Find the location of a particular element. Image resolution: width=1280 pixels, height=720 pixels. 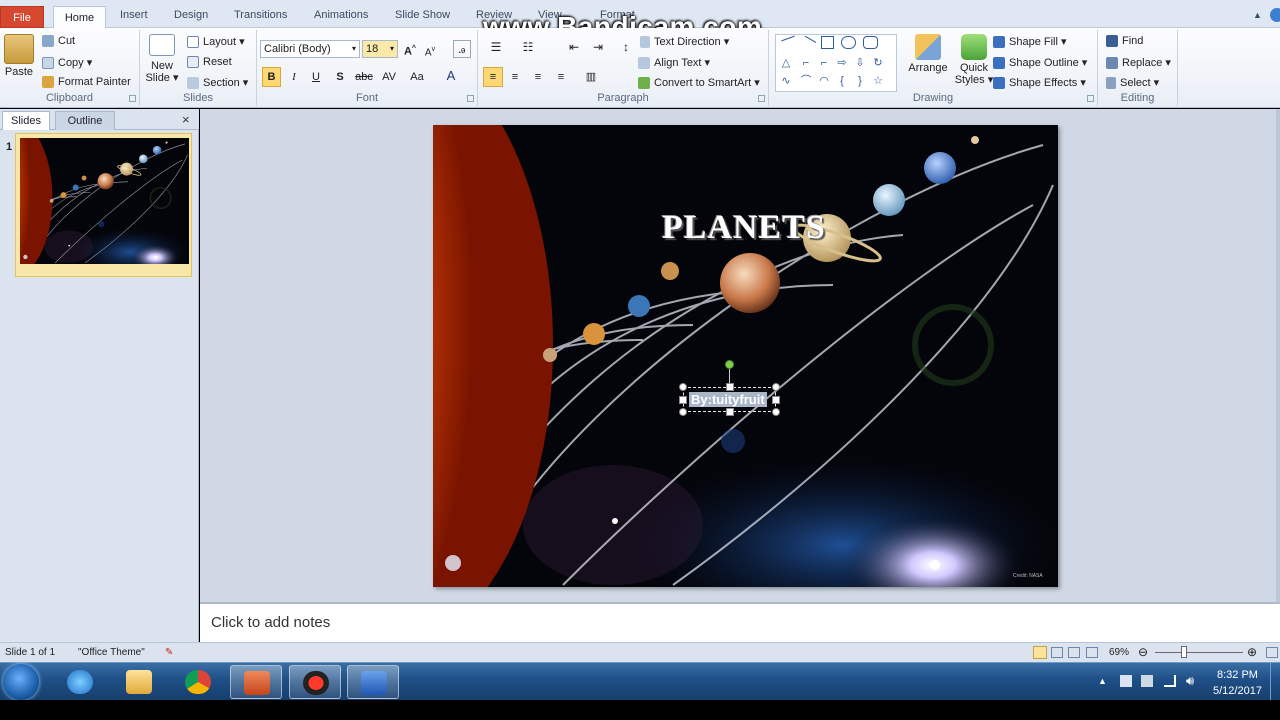

device-icon is located at coordinates (1147, 681).